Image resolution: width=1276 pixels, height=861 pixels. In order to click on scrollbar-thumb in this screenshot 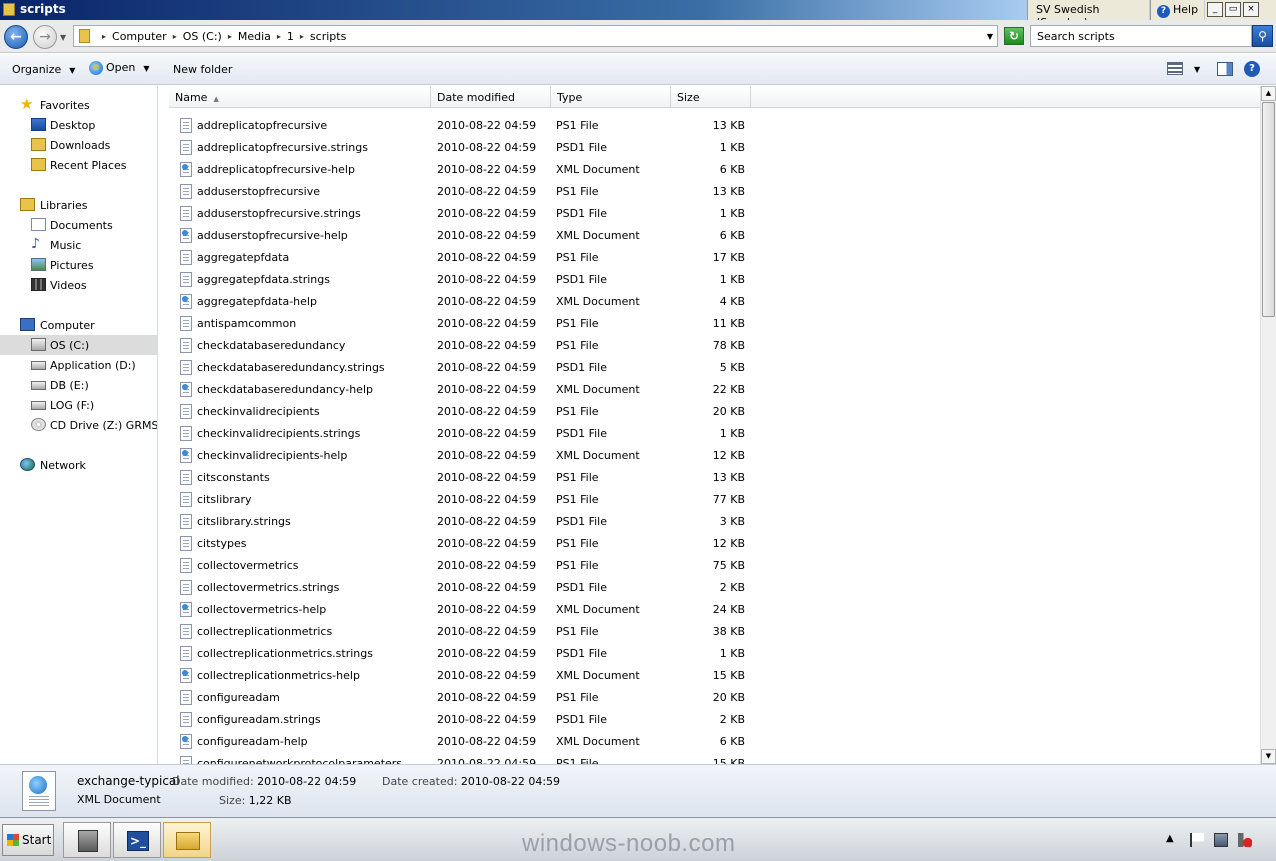, I will do `click(1268, 209)`.